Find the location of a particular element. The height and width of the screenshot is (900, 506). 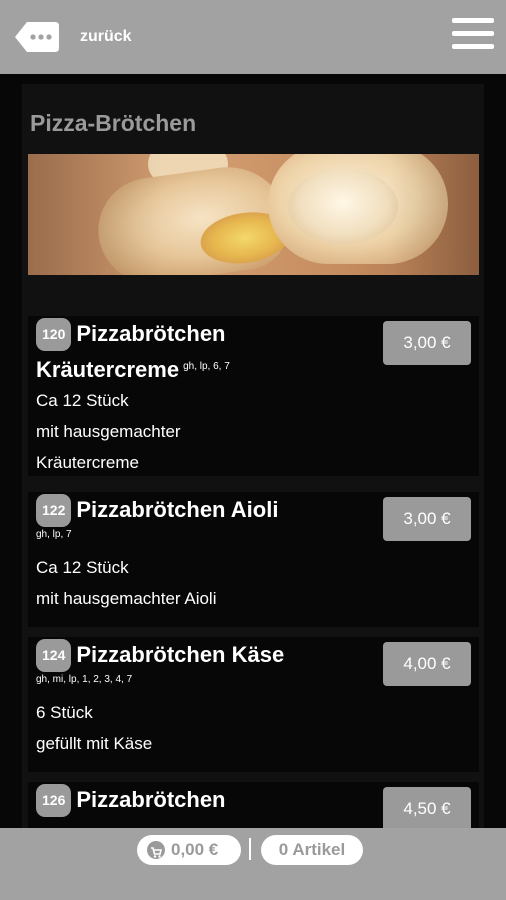

item-description-line: Kräutercreme is located at coordinates (87, 462).